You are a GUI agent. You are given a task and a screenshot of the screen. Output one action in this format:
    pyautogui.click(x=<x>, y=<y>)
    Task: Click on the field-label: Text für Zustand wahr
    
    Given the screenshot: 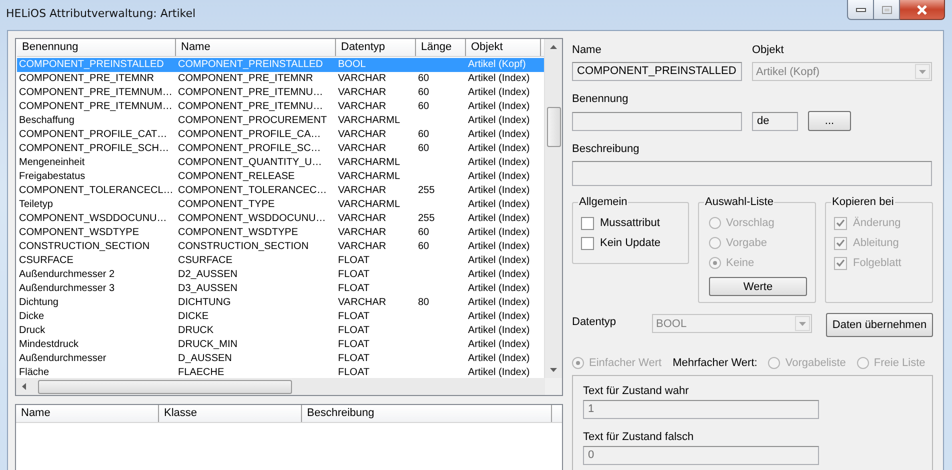 What is the action you would take?
    pyautogui.click(x=636, y=391)
    